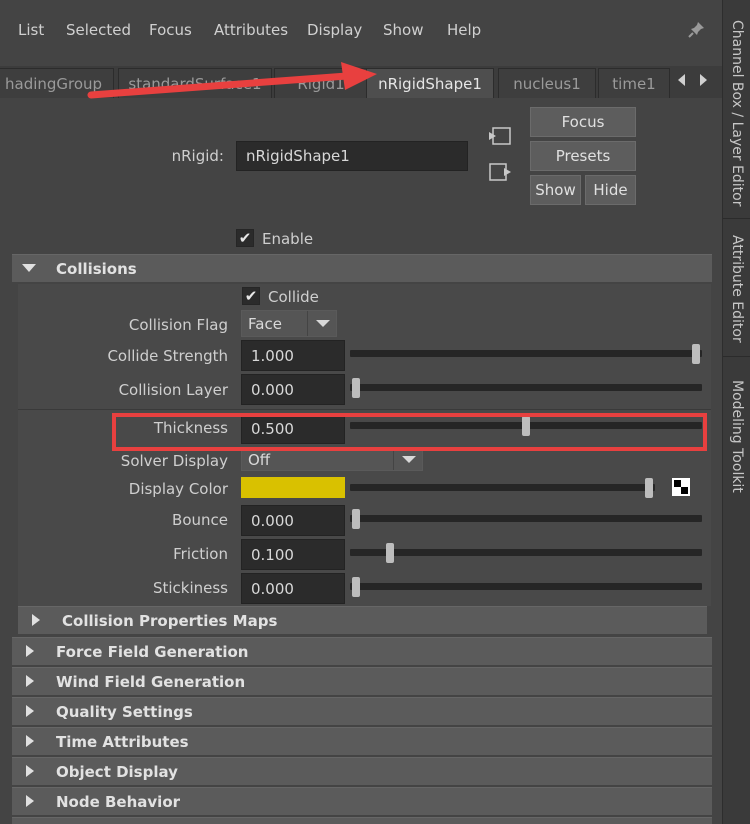 This screenshot has width=750, height=824. I want to click on collision-flag-label: Collision Flag, so click(178, 325).